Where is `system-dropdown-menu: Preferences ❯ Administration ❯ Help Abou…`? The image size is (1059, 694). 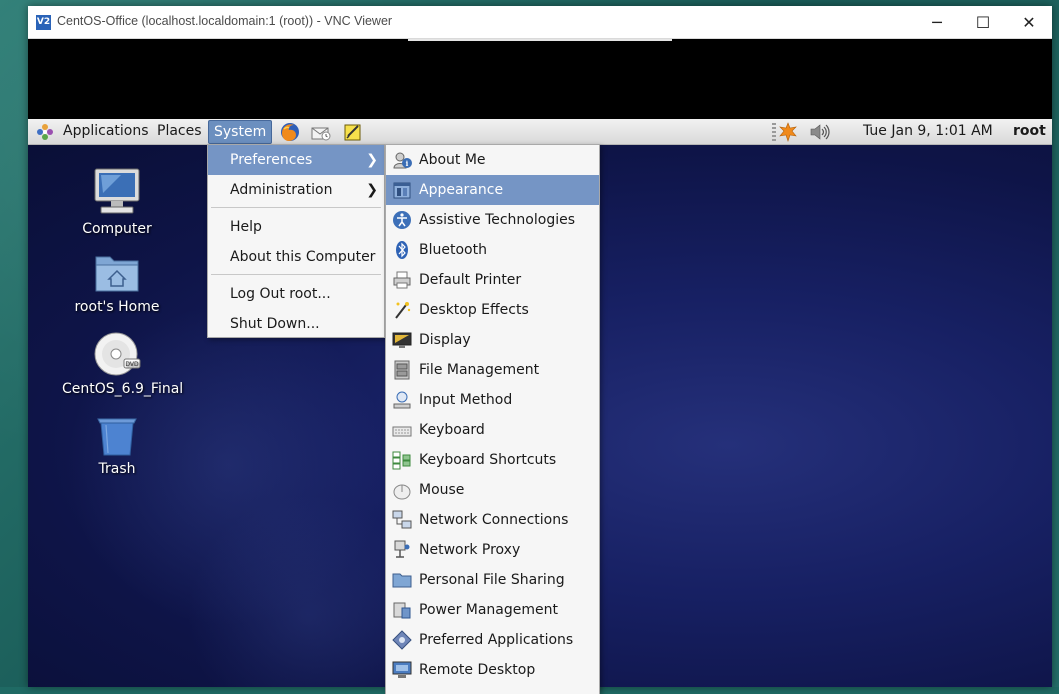 system-dropdown-menu: Preferences ❯ Administration ❯ Help Abou… is located at coordinates (296, 241).